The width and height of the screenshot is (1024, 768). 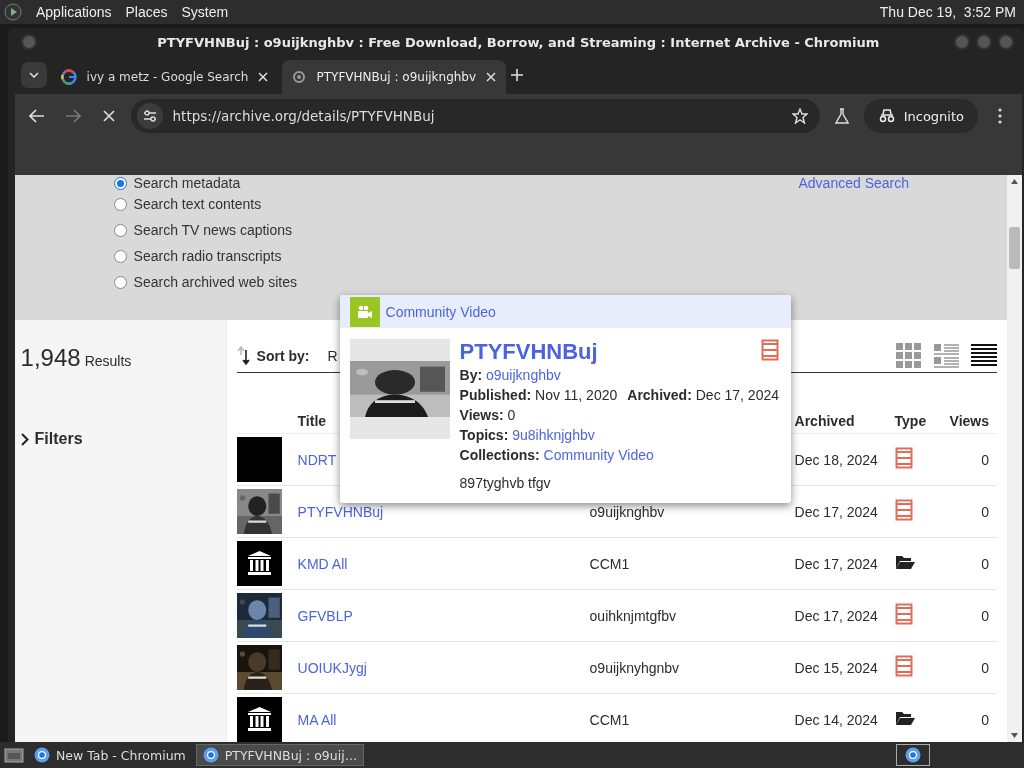 What do you see at coordinates (13, 12) in the screenshot?
I see `menu-logo-icon` at bounding box center [13, 12].